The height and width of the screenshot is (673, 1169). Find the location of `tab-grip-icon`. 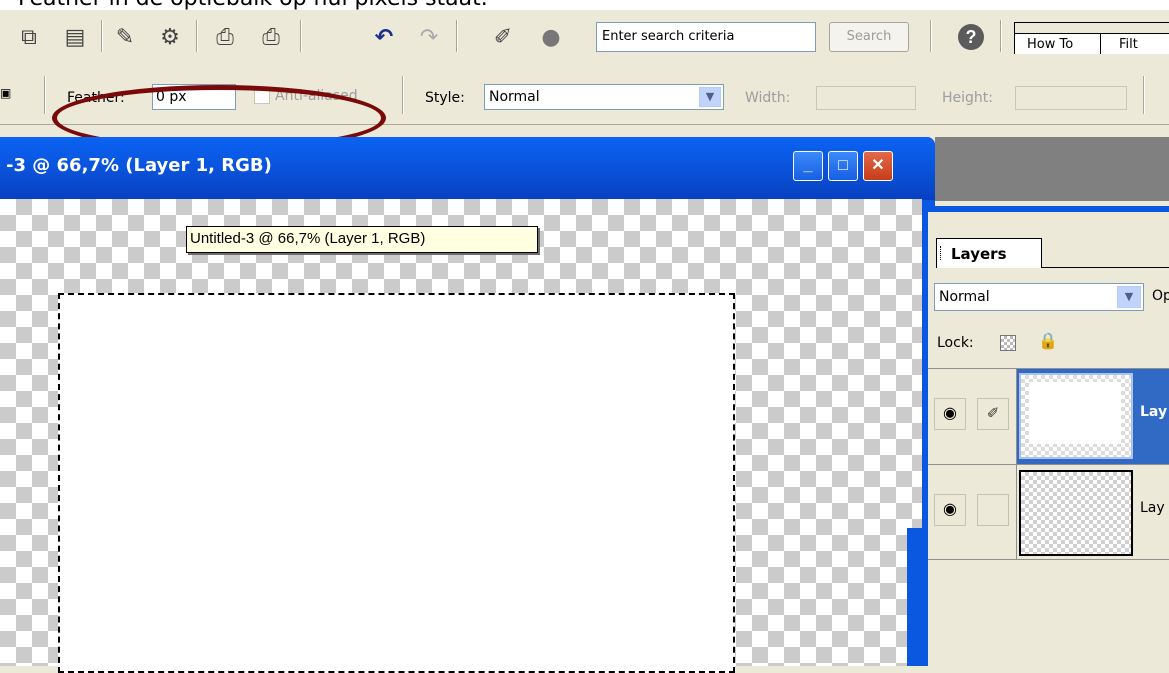

tab-grip-icon is located at coordinates (942, 253).